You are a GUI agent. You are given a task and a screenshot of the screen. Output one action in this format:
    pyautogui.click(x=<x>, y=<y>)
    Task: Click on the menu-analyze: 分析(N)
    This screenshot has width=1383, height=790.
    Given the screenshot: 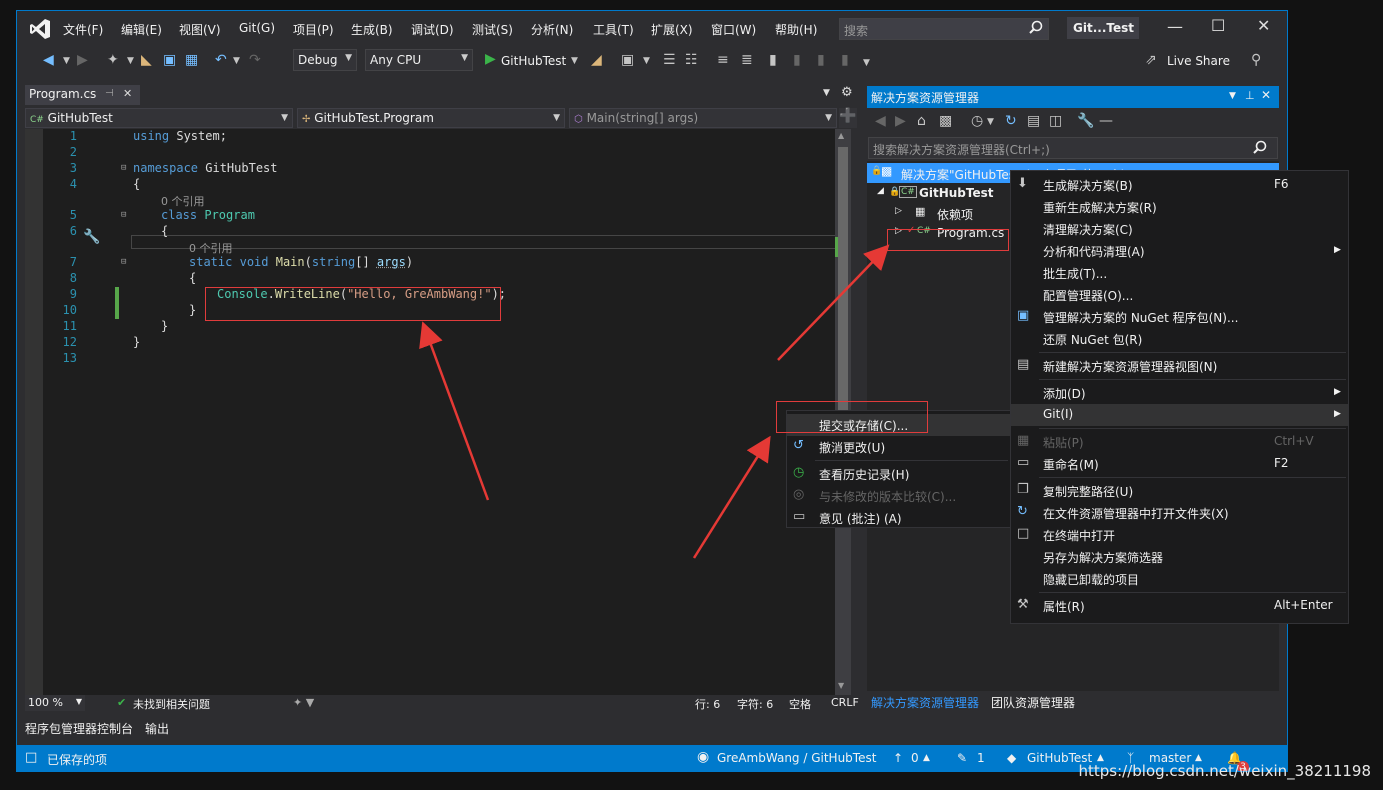 What is the action you would take?
    pyautogui.click(x=552, y=29)
    